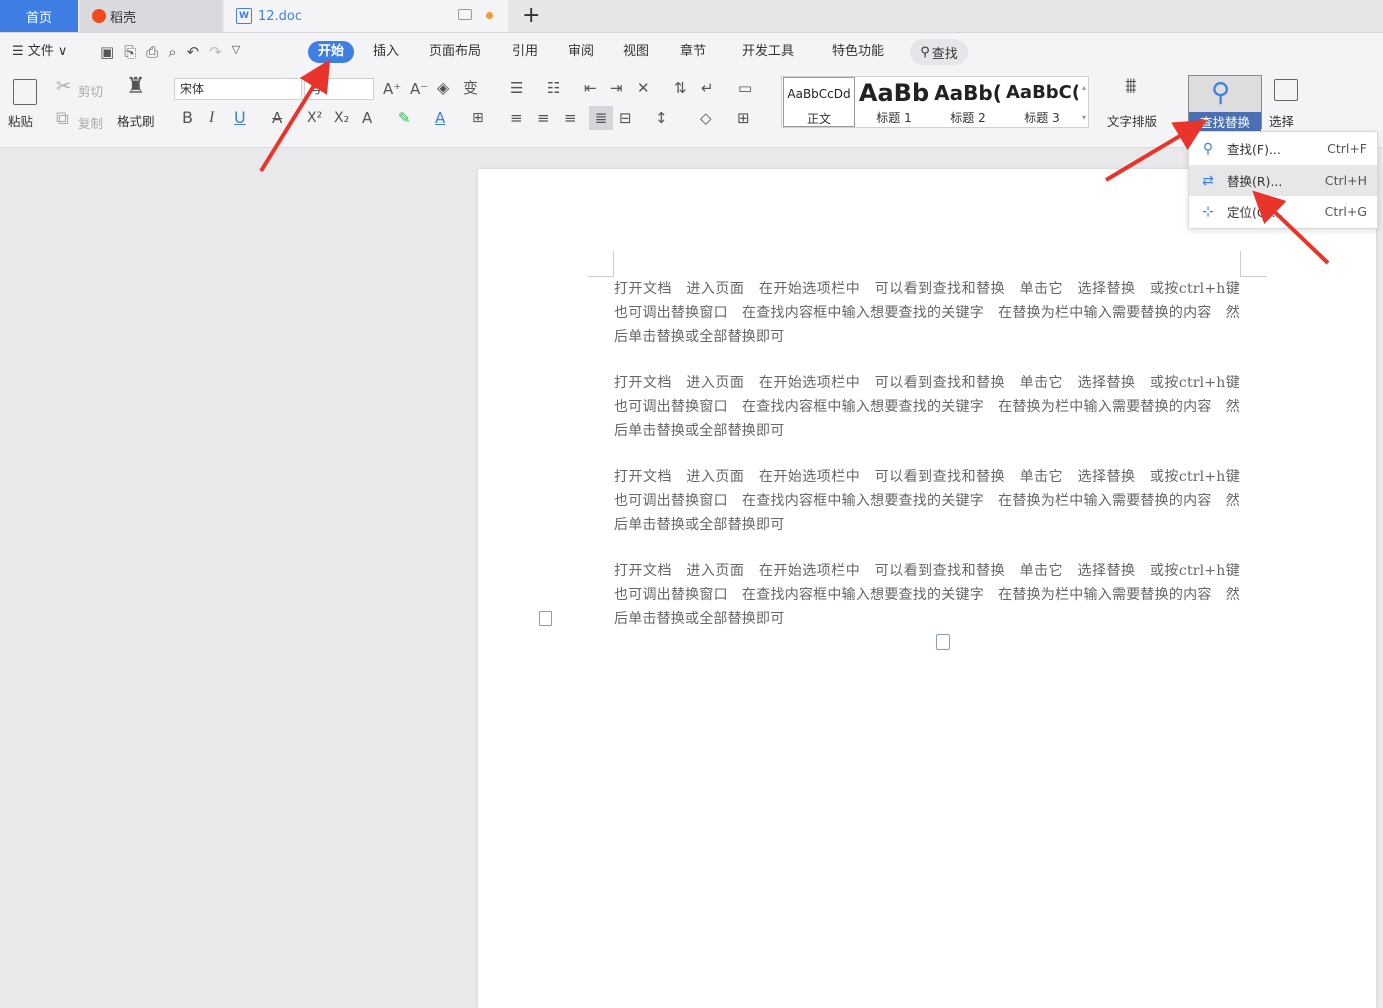  What do you see at coordinates (570, 118) in the screenshot?
I see `align-right-icon: ≡` at bounding box center [570, 118].